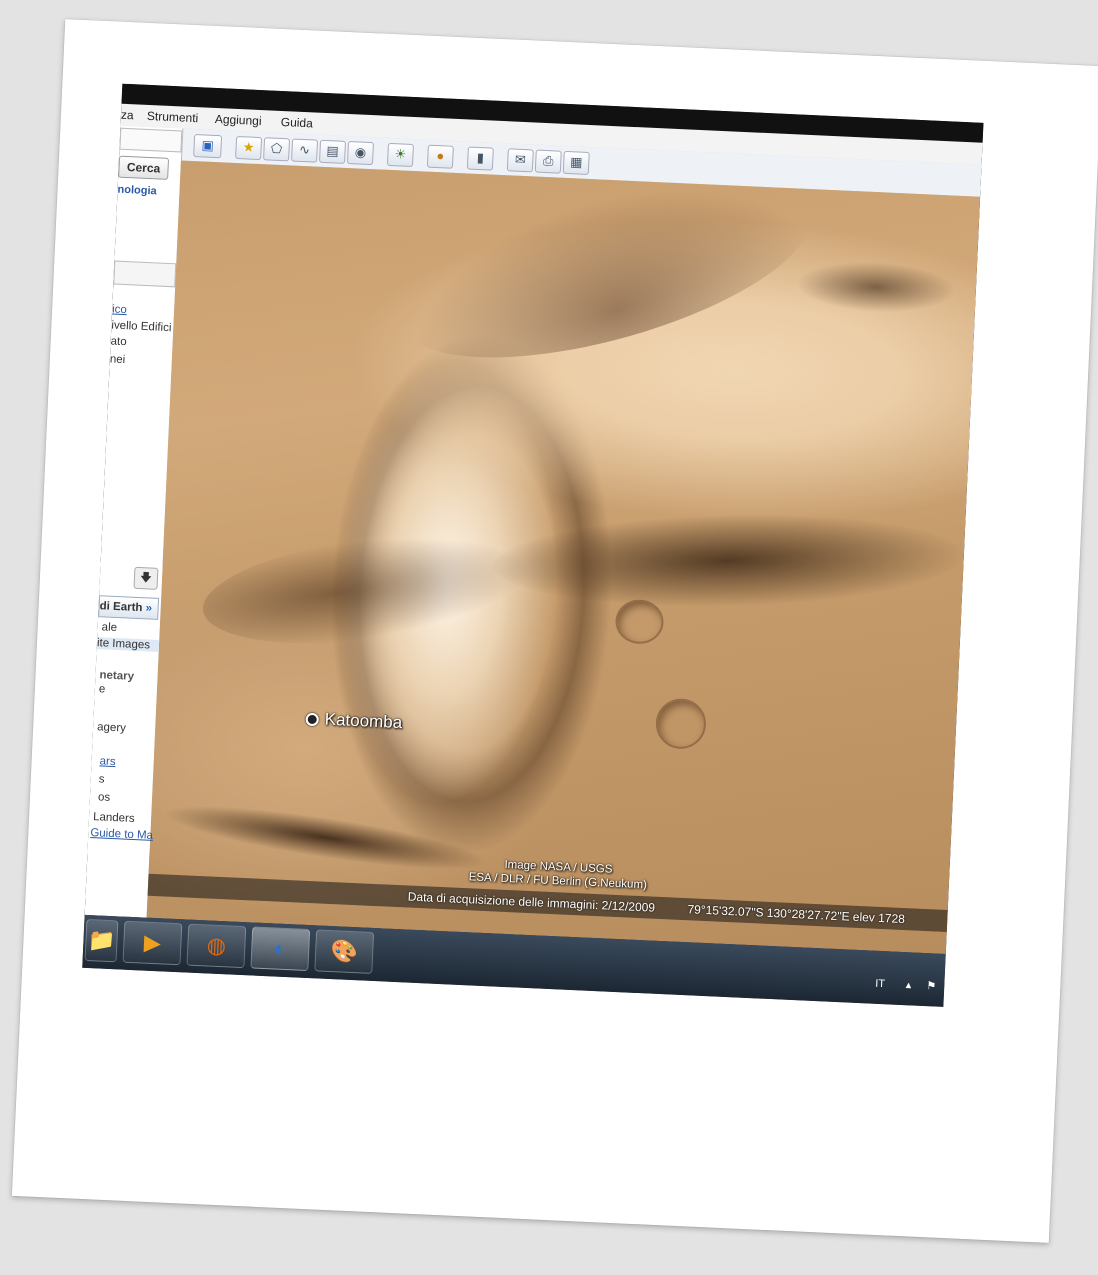 This screenshot has width=1098, height=1275. What do you see at coordinates (144, 167) in the screenshot?
I see `search-button: Cerca` at bounding box center [144, 167].